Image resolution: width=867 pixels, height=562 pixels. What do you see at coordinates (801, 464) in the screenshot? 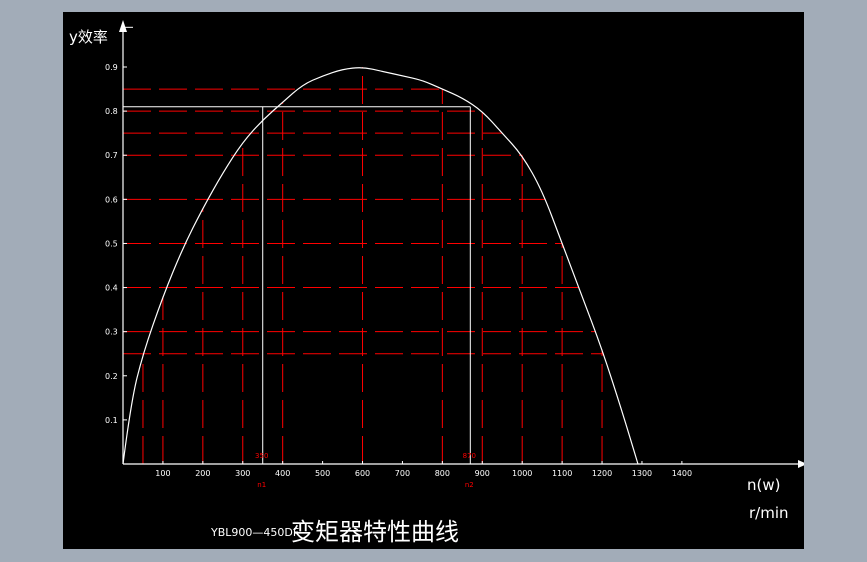
I see `x-axis-arrow-icon` at bounding box center [801, 464].